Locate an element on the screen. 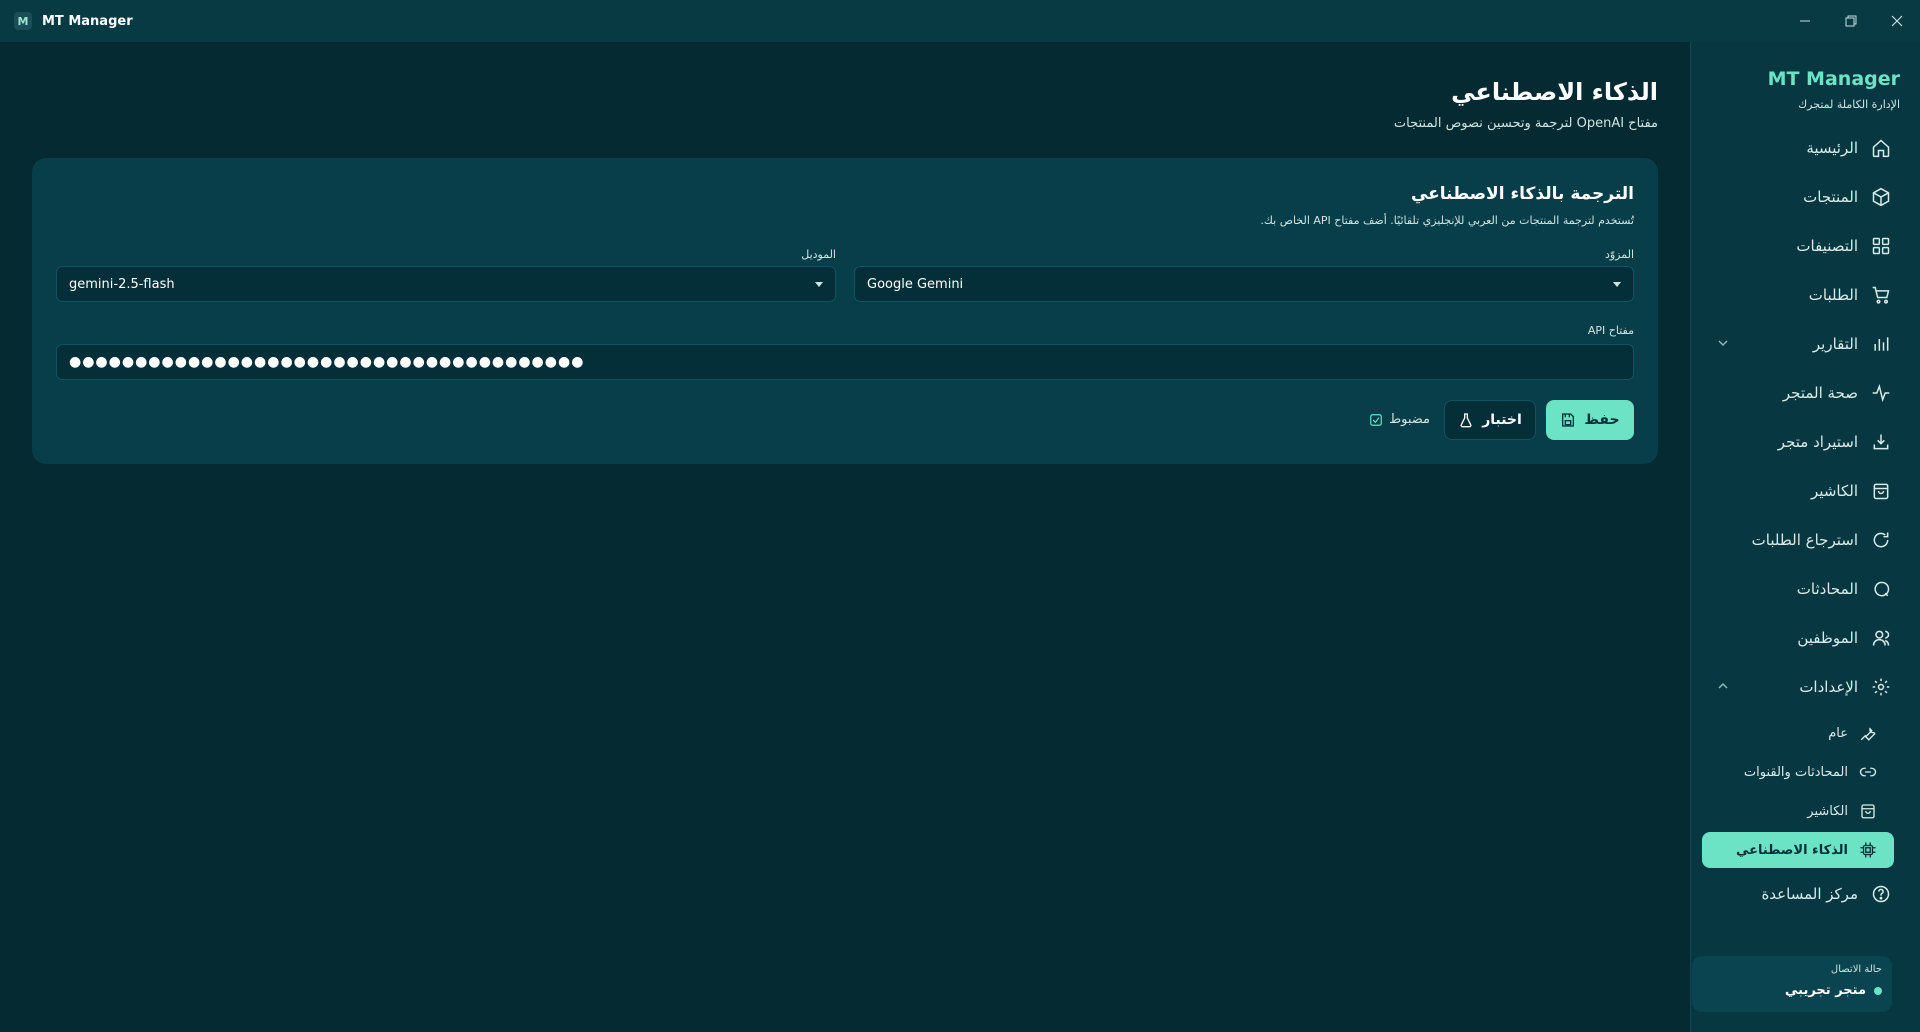 The height and width of the screenshot is (1032, 1920). grid-icon is located at coordinates (1881, 246).